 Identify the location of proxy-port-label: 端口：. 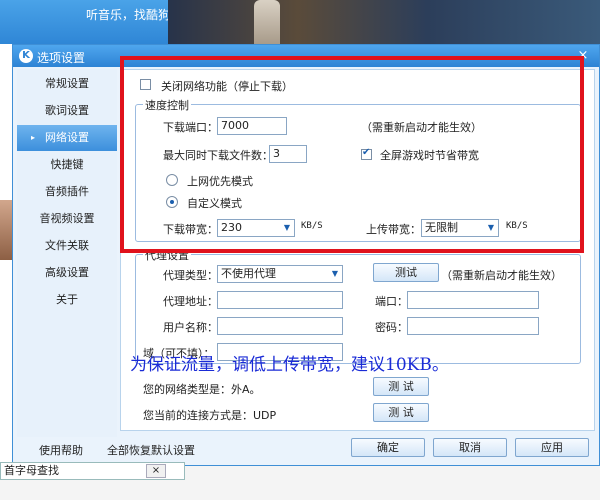
(391, 301).